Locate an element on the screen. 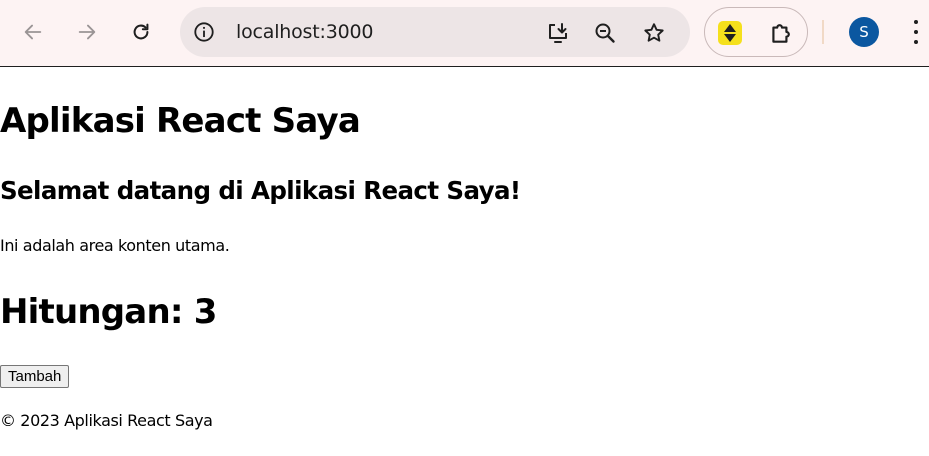 This screenshot has width=929, height=456. extension-button is located at coordinates (730, 33).